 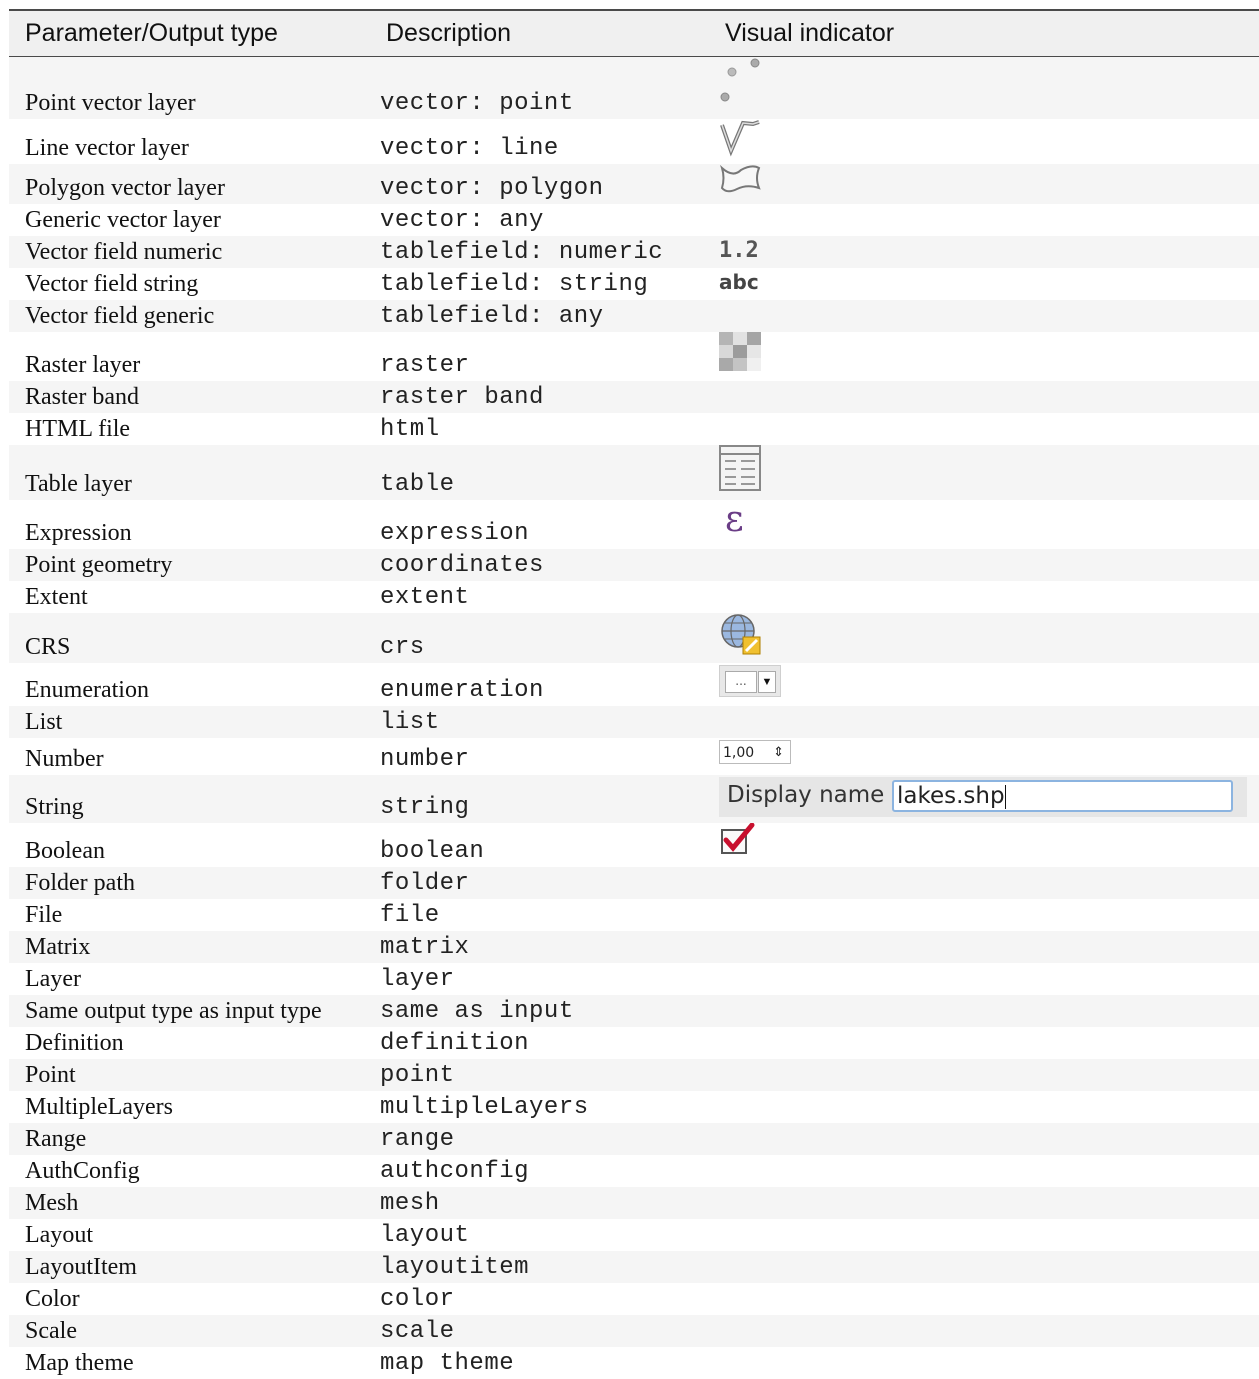 I want to click on parameter-type-cell: String, so click(x=189, y=799).